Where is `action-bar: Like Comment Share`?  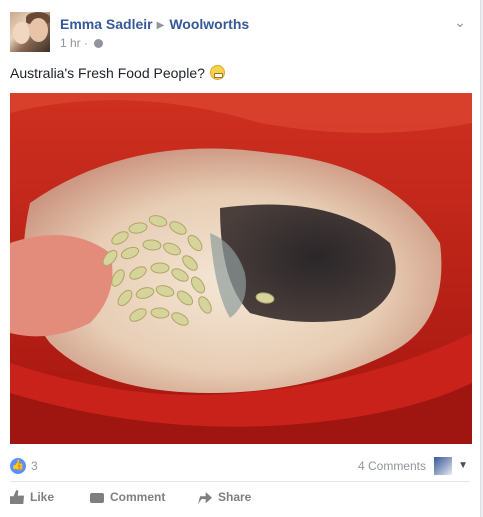 action-bar: Like Comment Share is located at coordinates (240, 500).